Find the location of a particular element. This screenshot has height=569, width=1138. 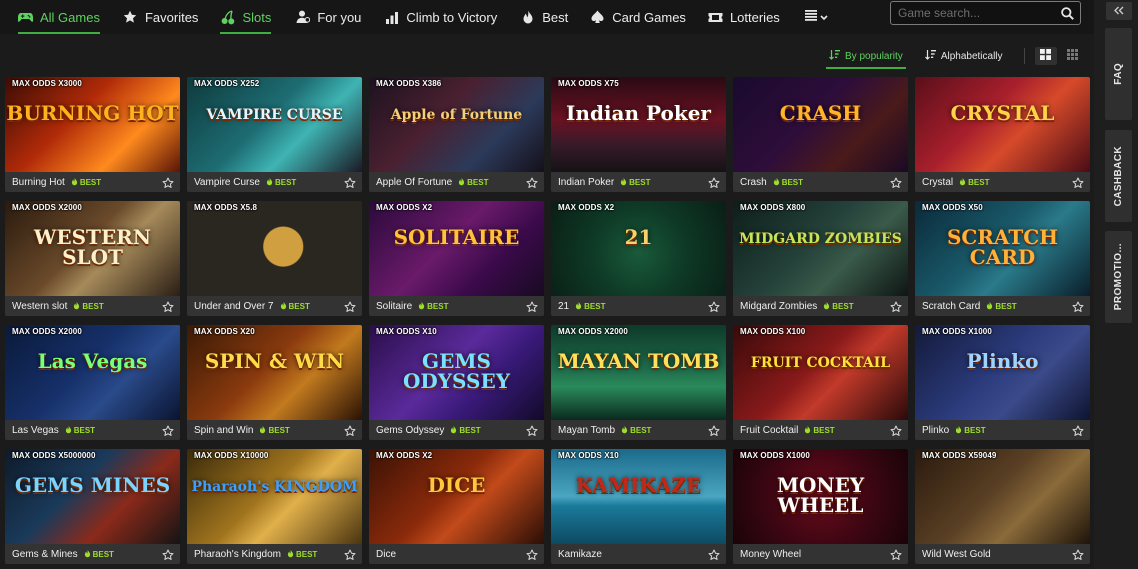

sort-alphabetically: Alphabetically is located at coordinates (964, 56).